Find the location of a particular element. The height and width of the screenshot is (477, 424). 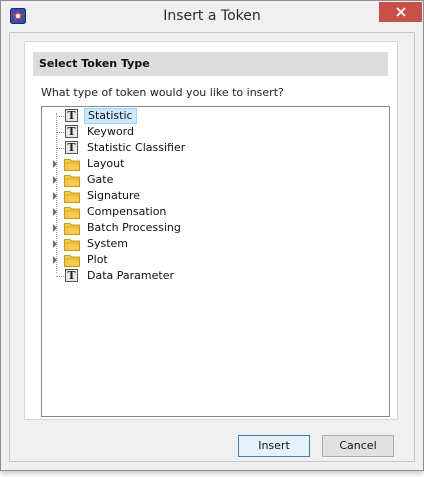

tree-item-label: Plot is located at coordinates (97, 259).